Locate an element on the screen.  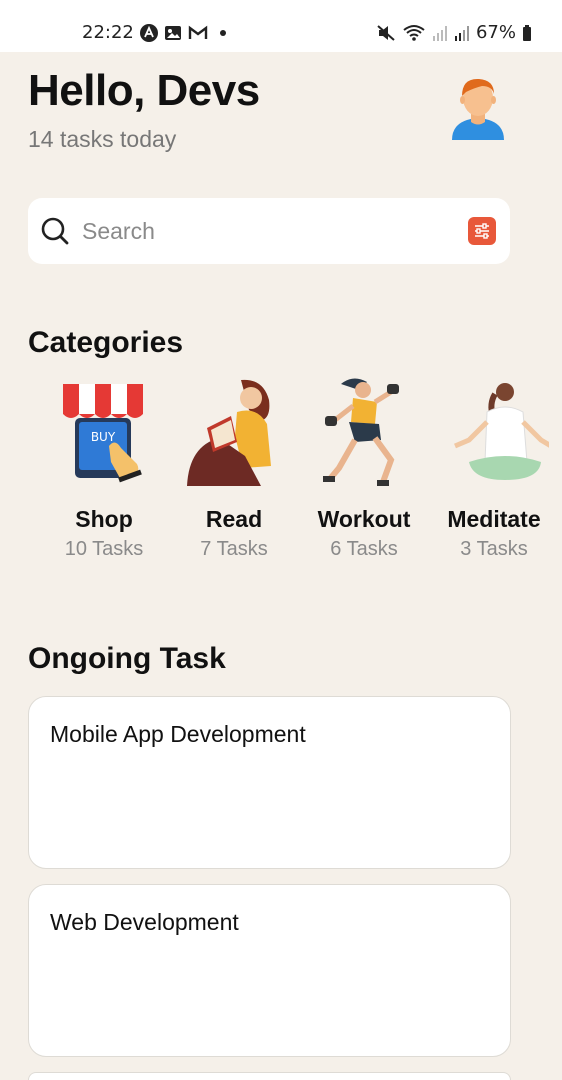
mute-icon is located at coordinates (386, 33).